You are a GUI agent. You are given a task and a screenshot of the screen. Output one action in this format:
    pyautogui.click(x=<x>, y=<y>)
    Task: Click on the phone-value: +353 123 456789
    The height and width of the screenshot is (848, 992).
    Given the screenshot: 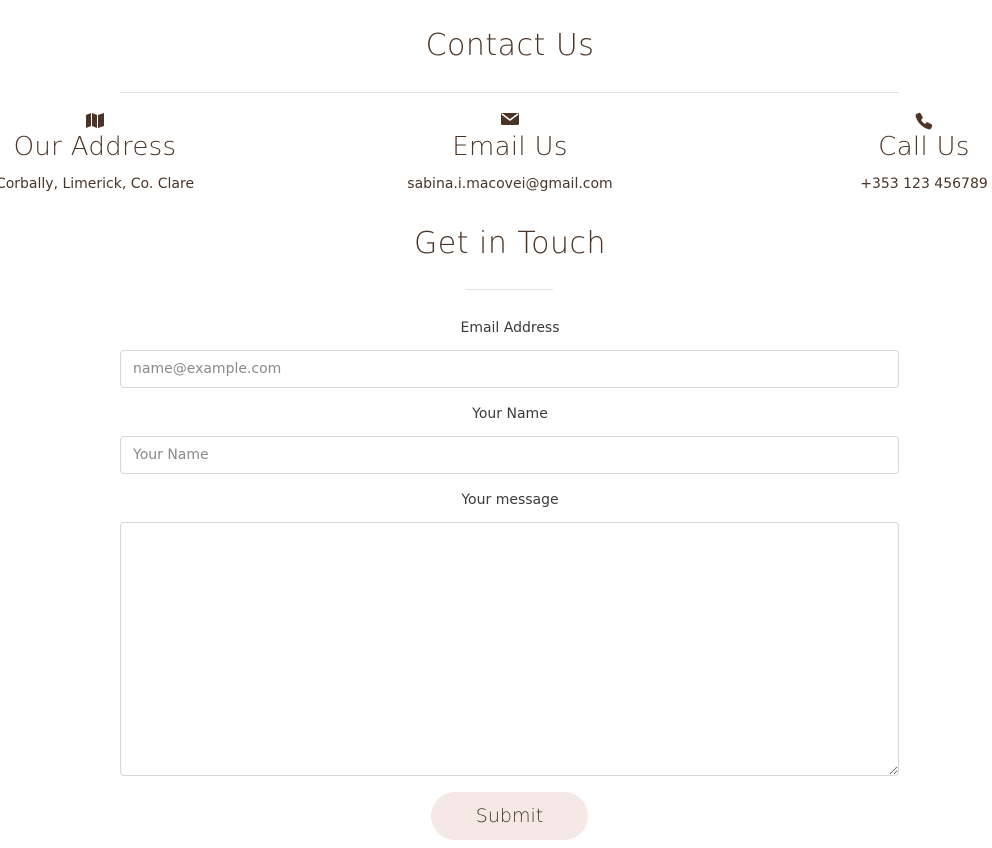 What is the action you would take?
    pyautogui.click(x=924, y=184)
    